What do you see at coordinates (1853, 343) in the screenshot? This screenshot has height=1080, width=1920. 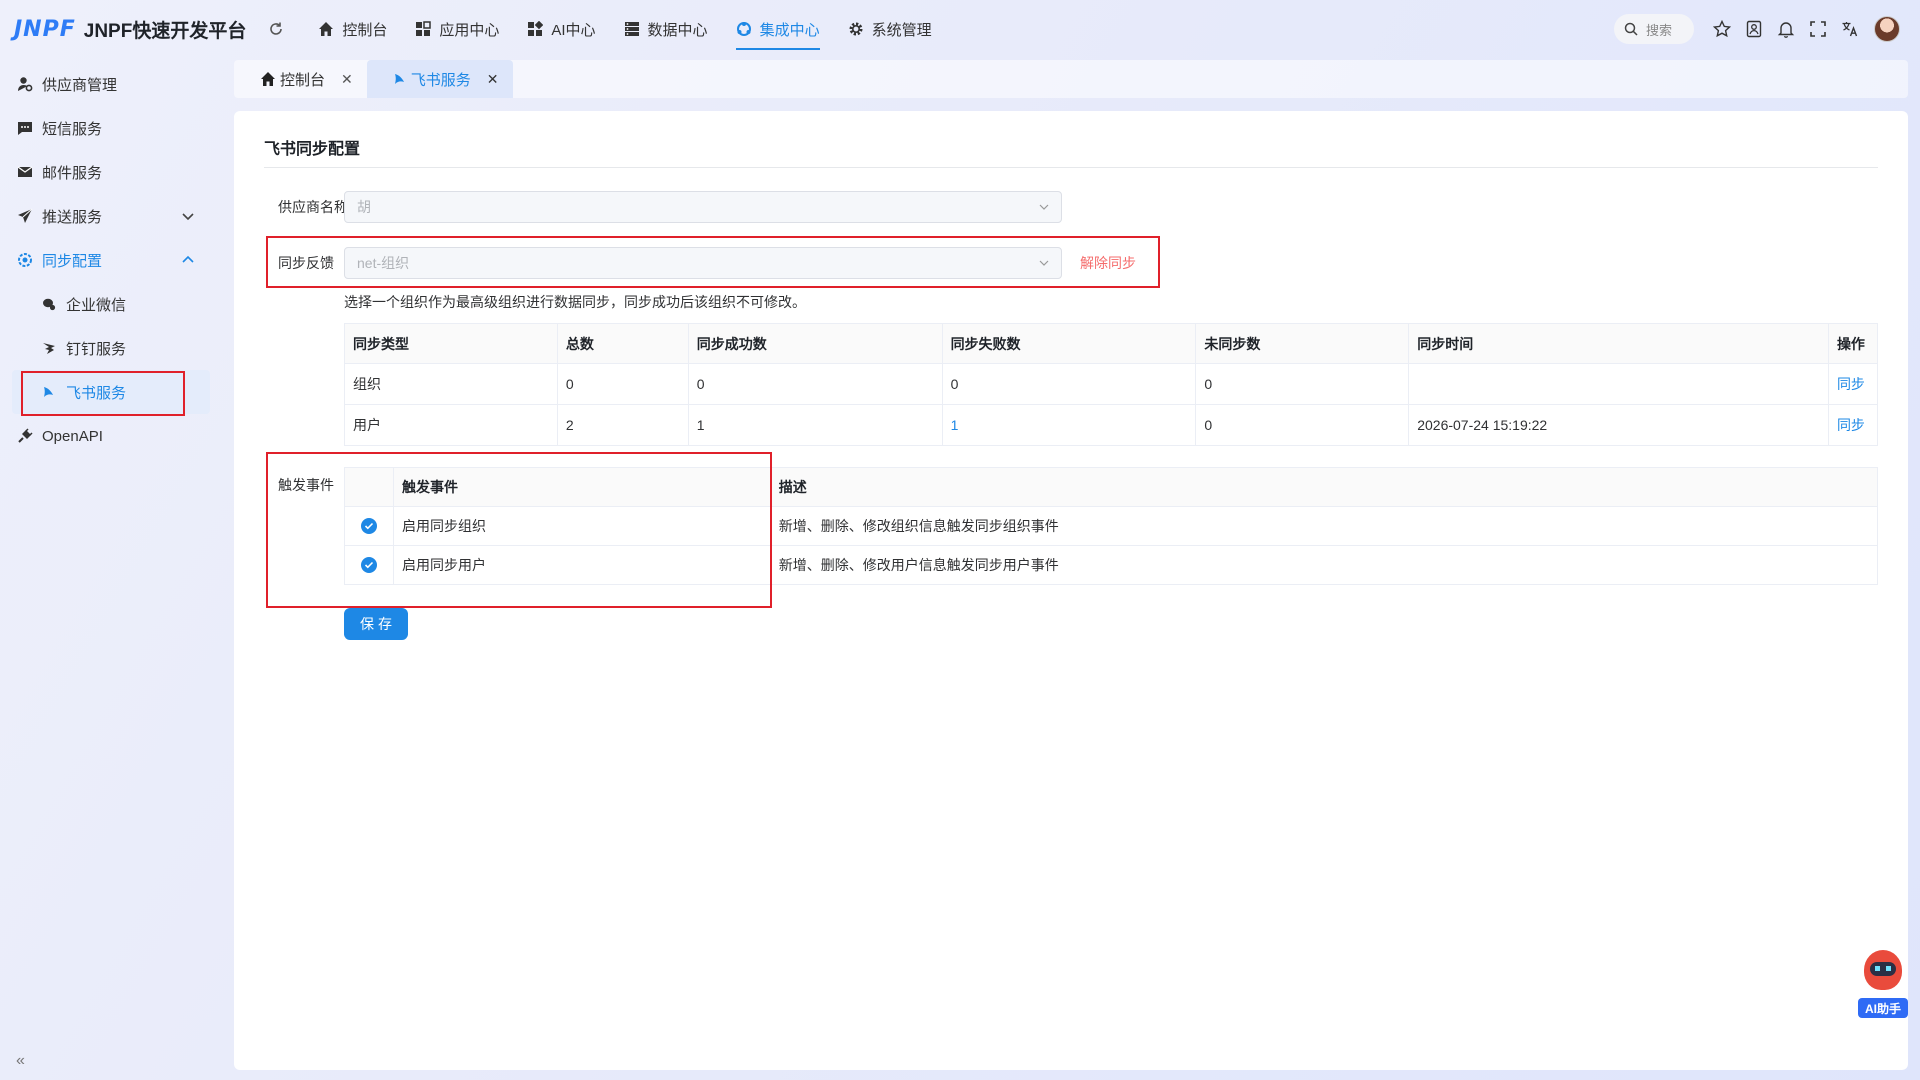 I see `column-header: 操作` at bounding box center [1853, 343].